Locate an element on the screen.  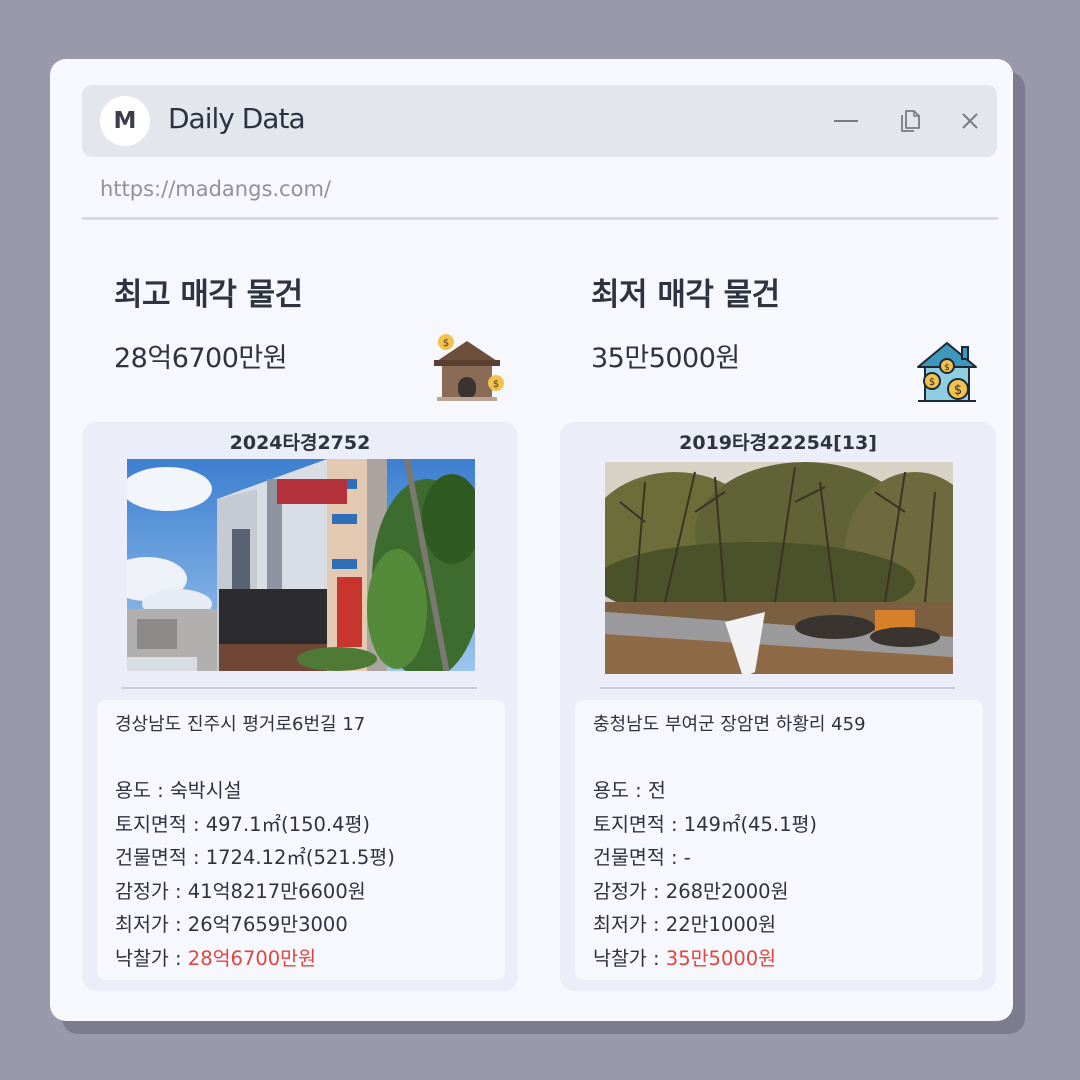
restore-button is located at coordinates (910, 121).